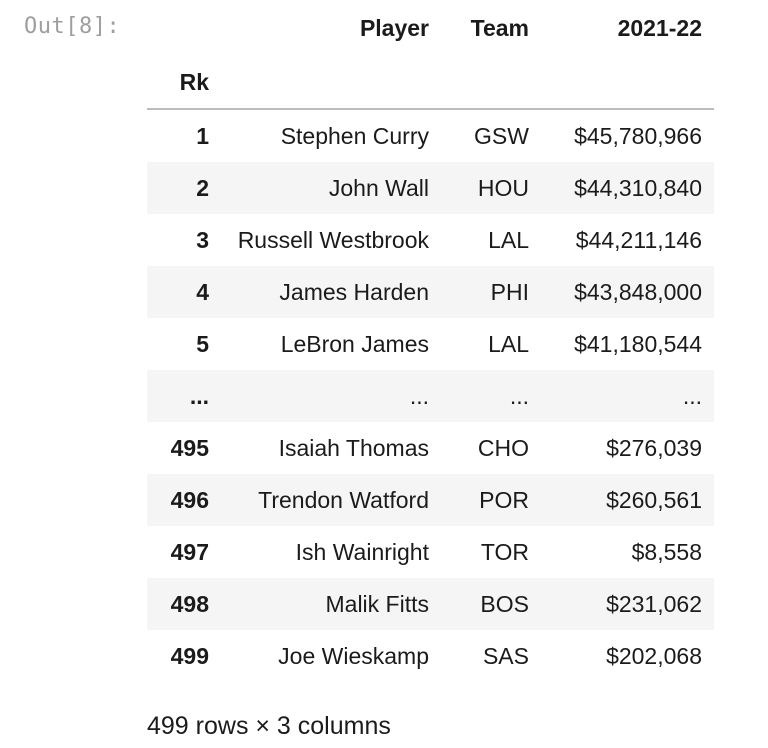 The height and width of the screenshot is (748, 768). What do you see at coordinates (72, 26) in the screenshot?
I see `output-prompt: Out[8]:` at bounding box center [72, 26].